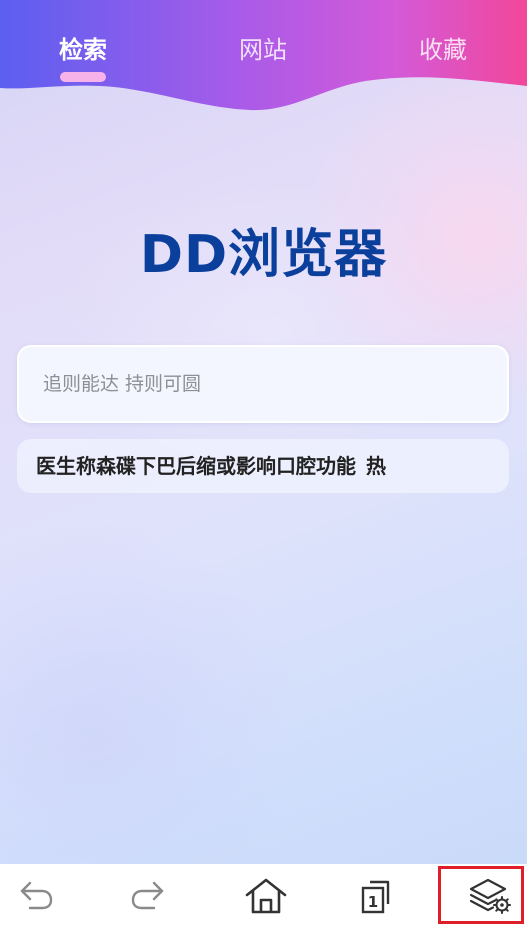 This screenshot has width=527, height=926. Describe the element at coordinates (196, 466) in the screenshot. I see `hot-search-title: 医生称森碟下巴后缩或影响口腔功能` at that location.